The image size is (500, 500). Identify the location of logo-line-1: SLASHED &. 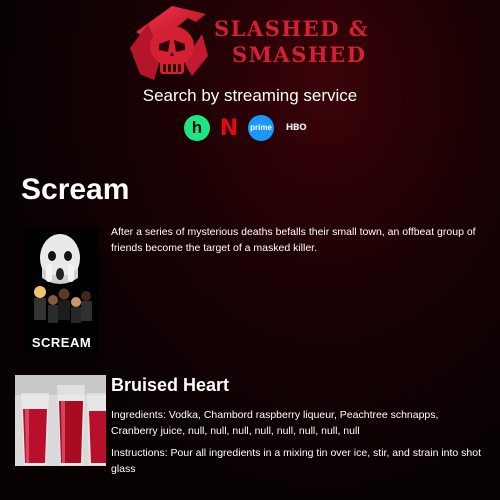
(292, 28).